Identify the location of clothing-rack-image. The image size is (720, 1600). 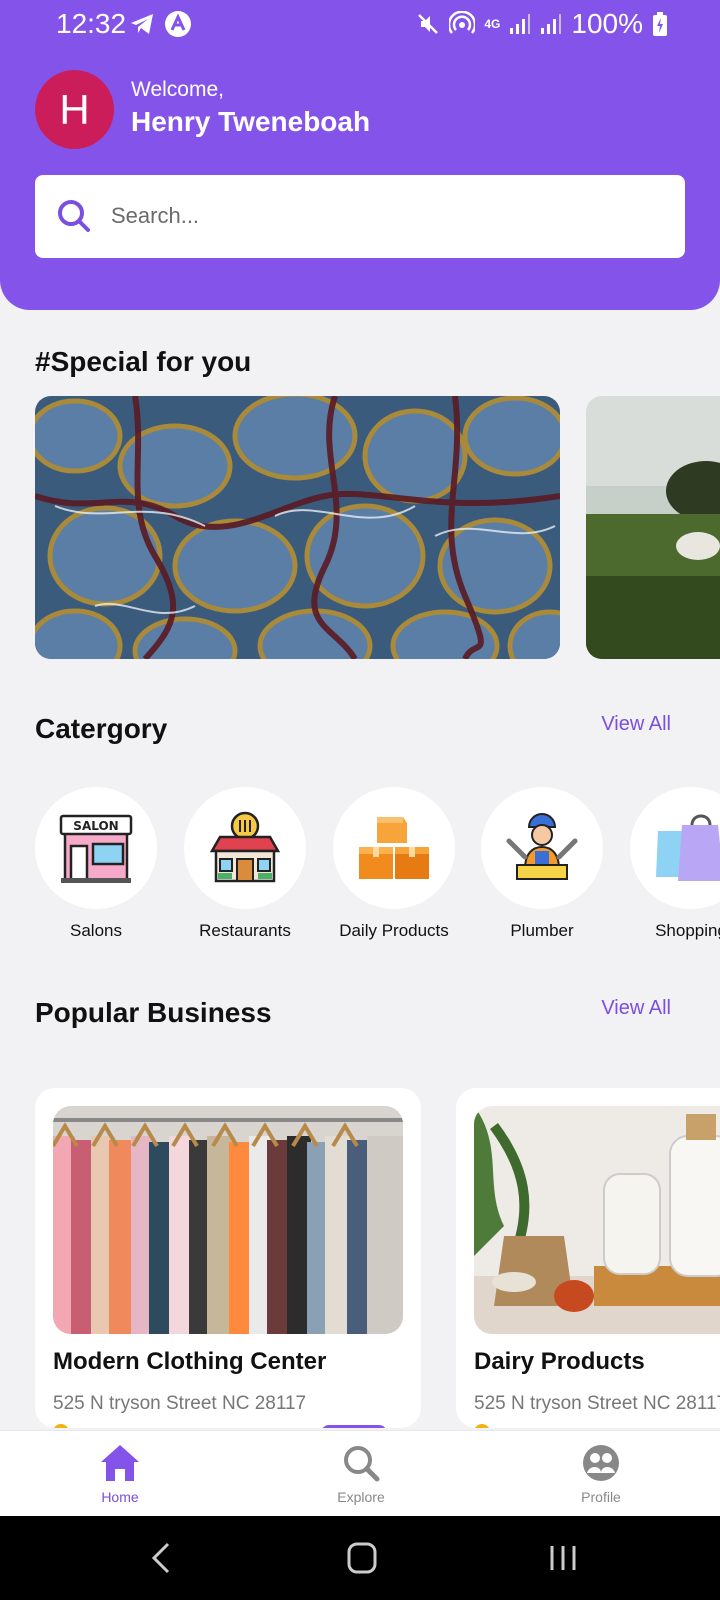
(228, 1220).